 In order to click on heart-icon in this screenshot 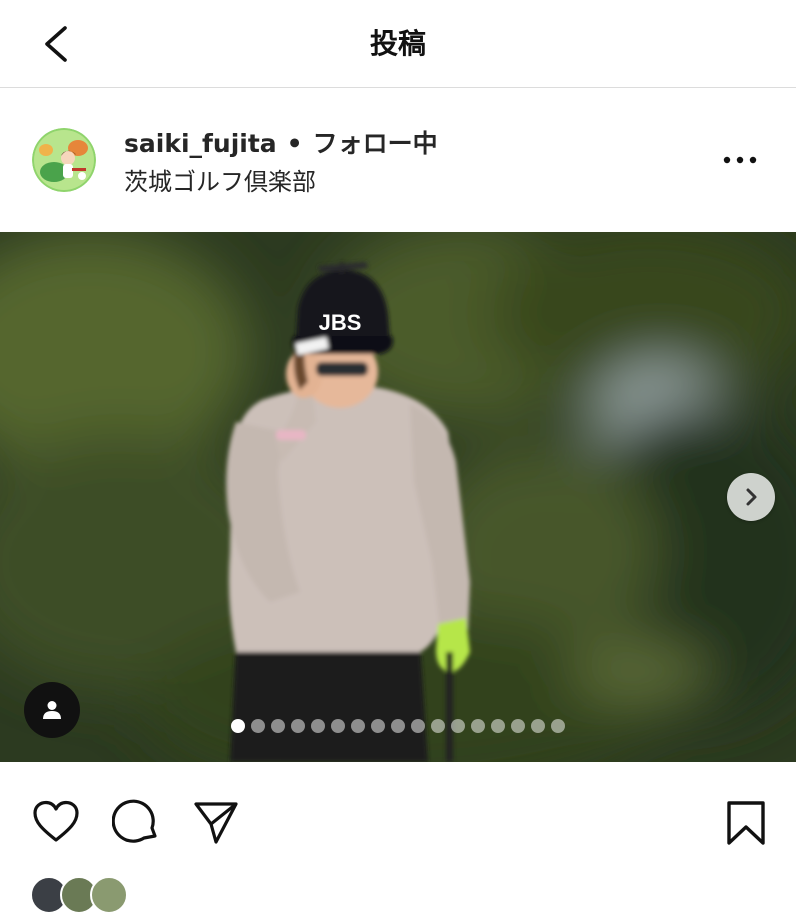, I will do `click(56, 821)`.